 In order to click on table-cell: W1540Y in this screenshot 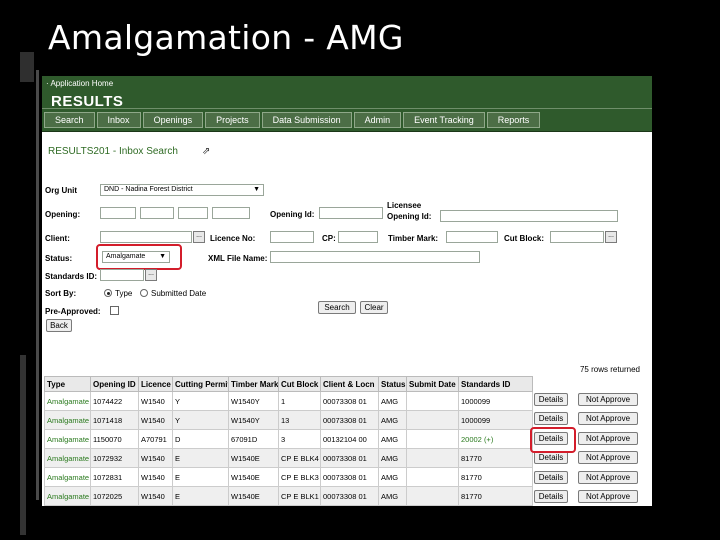, I will do `click(253, 420)`.